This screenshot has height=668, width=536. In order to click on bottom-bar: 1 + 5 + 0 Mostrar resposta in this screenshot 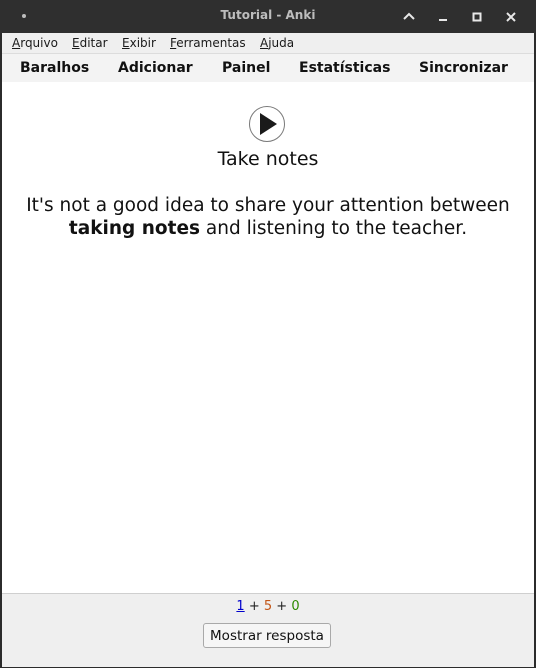, I will do `click(268, 630)`.